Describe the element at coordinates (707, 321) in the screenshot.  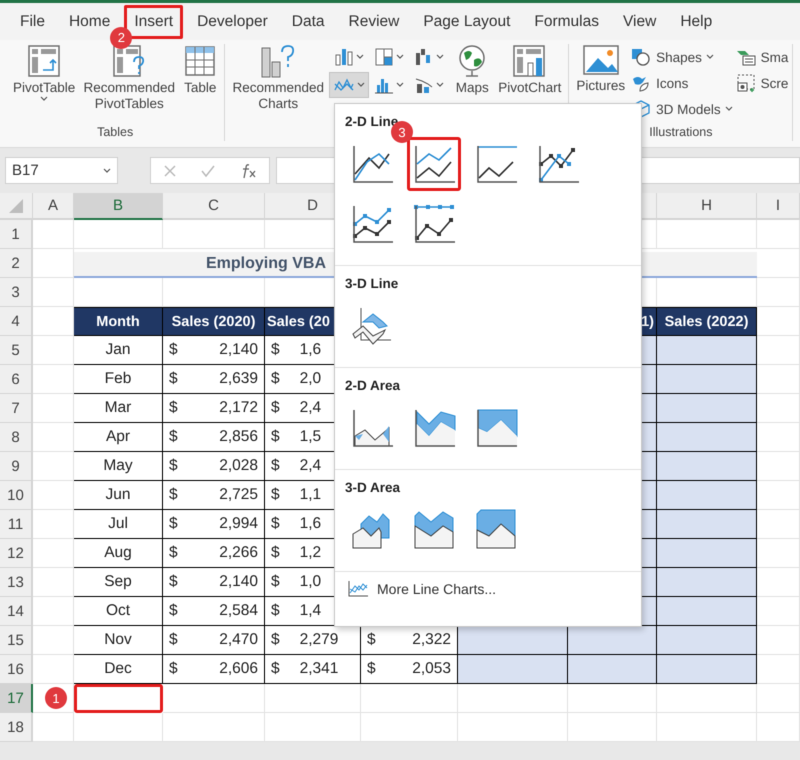
I see `column-heading: Sales (2022)` at that location.